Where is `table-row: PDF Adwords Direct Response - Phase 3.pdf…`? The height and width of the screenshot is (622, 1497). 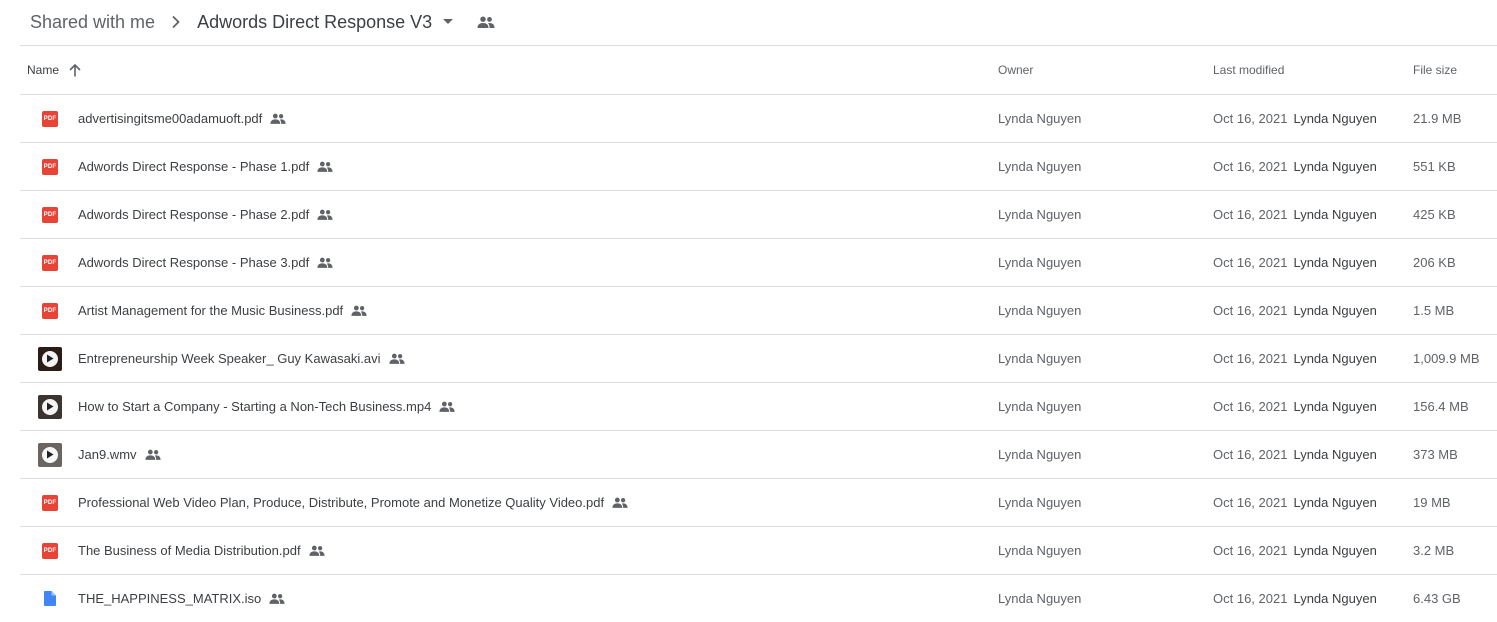
table-row: PDF Adwords Direct Response - Phase 3.pdf… is located at coordinates (758, 263).